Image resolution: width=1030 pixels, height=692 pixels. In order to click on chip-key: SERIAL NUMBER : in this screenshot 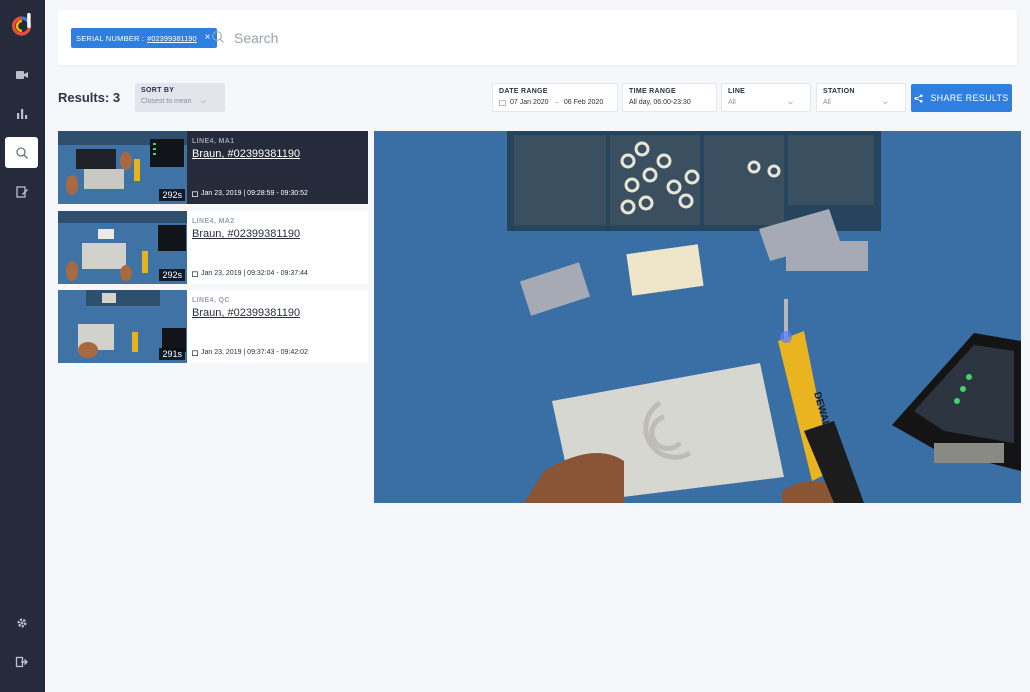, I will do `click(110, 38)`.